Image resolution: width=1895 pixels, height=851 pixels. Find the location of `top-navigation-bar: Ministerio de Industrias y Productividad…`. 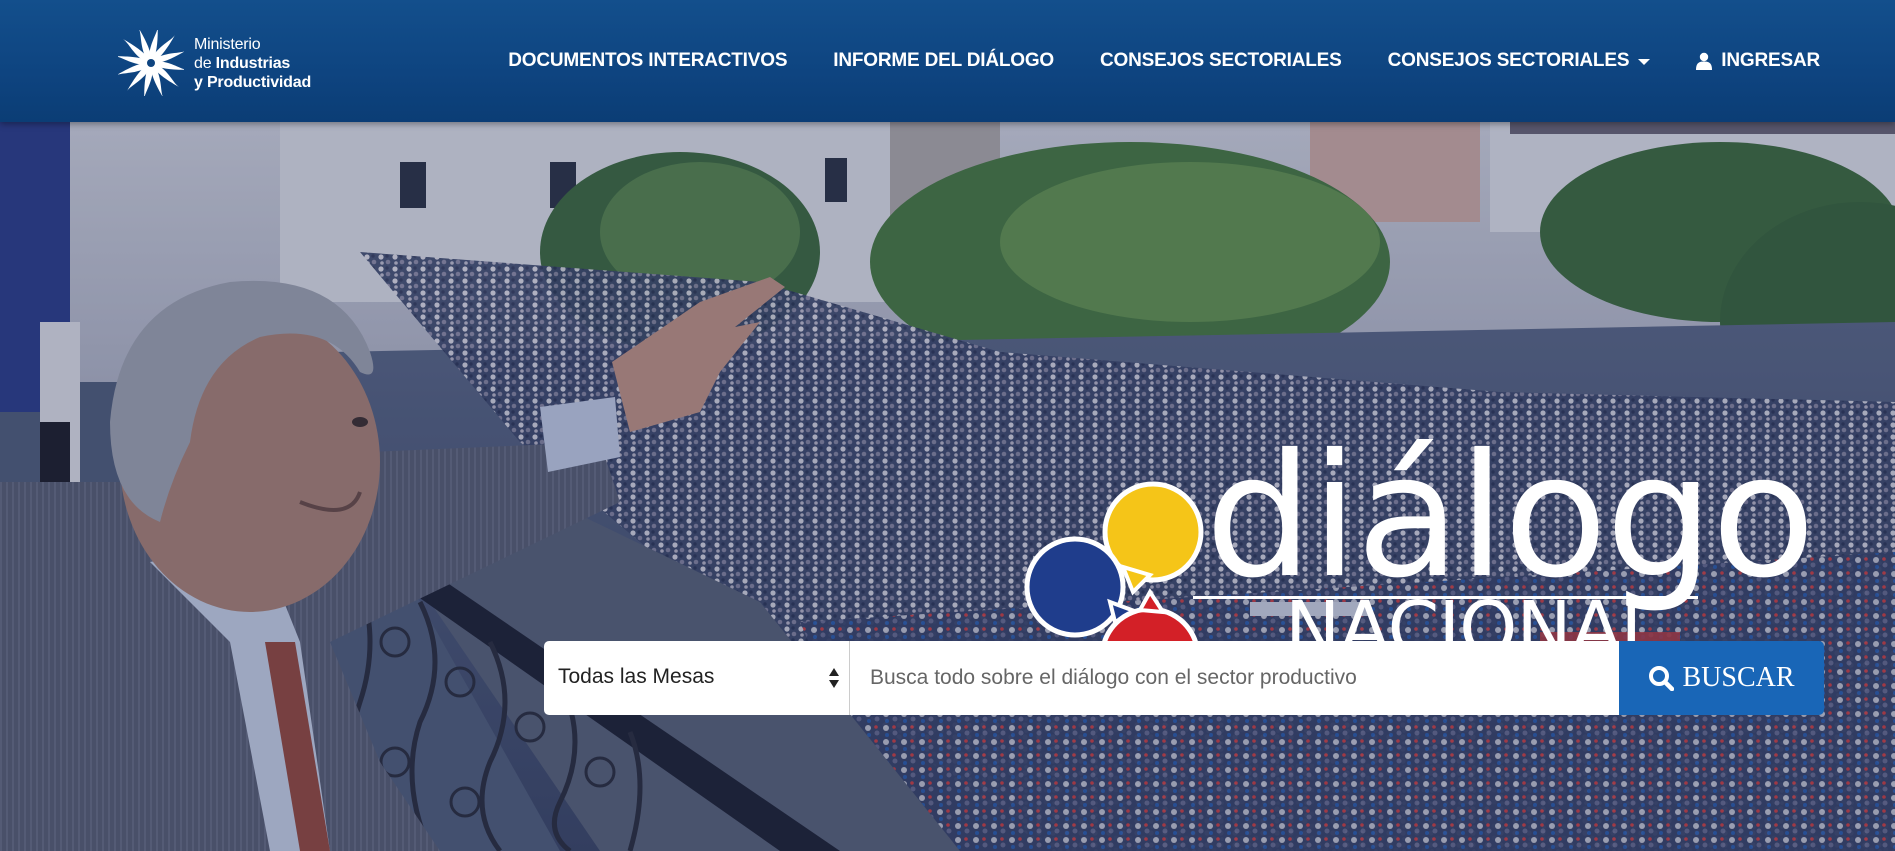

top-navigation-bar: Ministerio de Industrias y Productividad… is located at coordinates (947, 61).